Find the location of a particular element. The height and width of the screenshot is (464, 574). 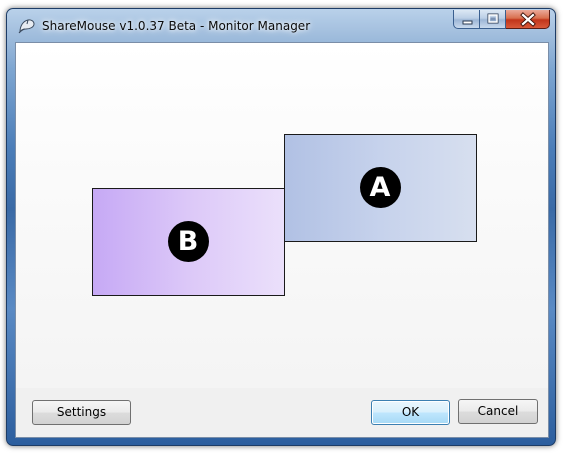

close-icon is located at coordinates (528, 19).